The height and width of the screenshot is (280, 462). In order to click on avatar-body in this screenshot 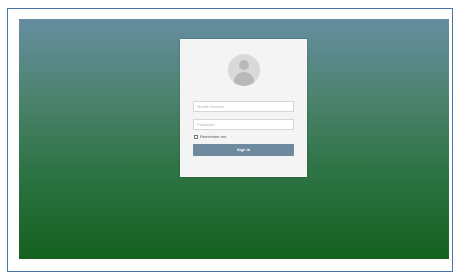, I will do `click(244, 79)`.